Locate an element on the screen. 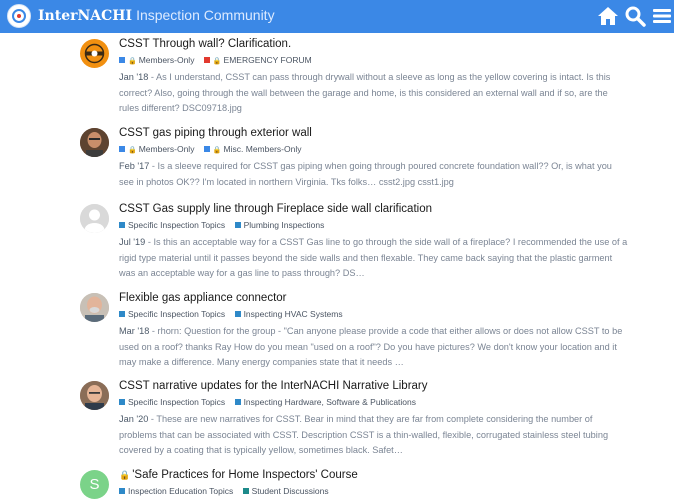 The width and height of the screenshot is (674, 499). topic-date: Mar '18 is located at coordinates (134, 331).